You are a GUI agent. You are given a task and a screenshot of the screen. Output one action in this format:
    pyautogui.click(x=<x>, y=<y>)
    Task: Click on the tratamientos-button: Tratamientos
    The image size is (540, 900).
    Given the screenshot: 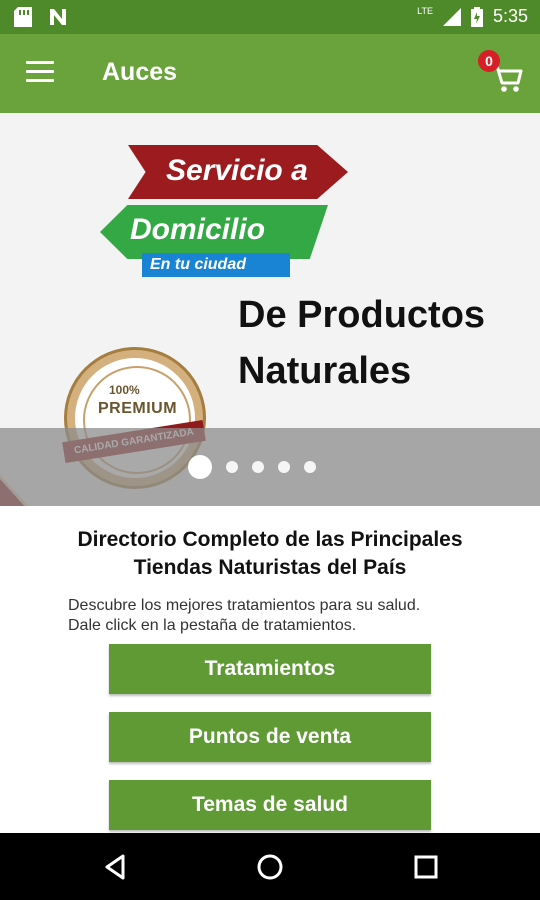 What is the action you would take?
    pyautogui.click(x=270, y=669)
    